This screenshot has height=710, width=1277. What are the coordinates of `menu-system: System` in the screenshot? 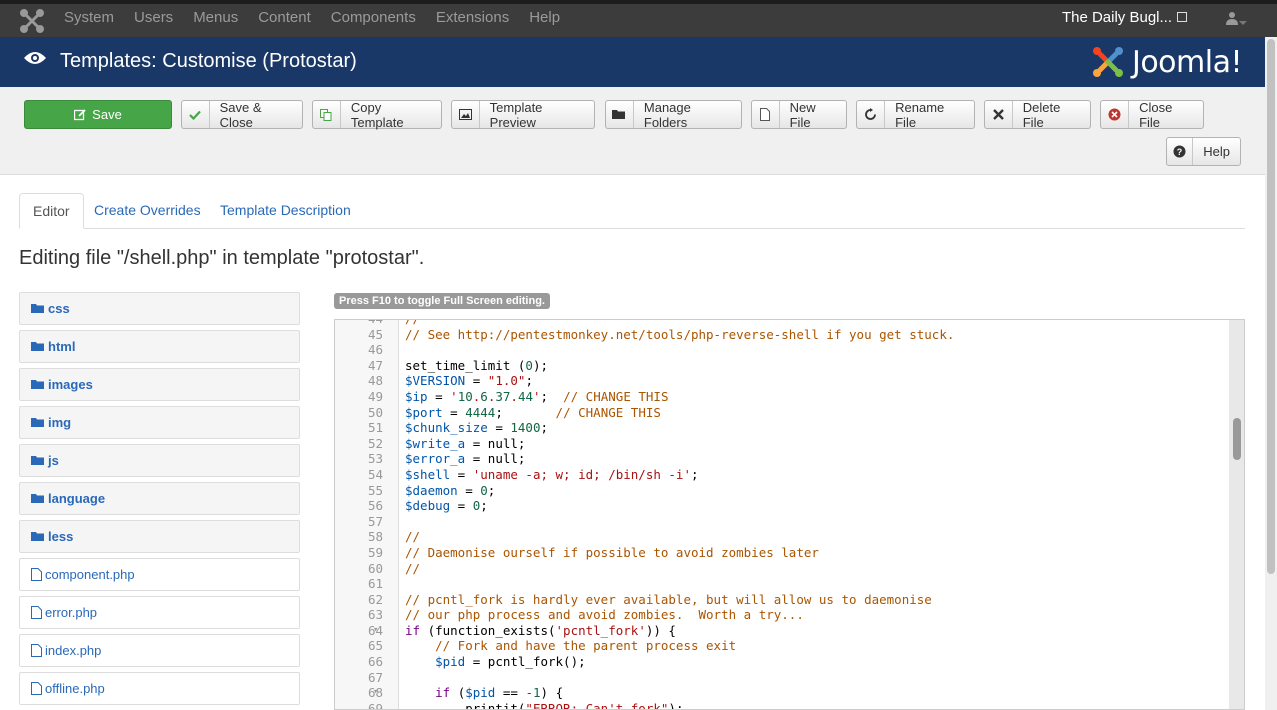 It's located at (89, 18).